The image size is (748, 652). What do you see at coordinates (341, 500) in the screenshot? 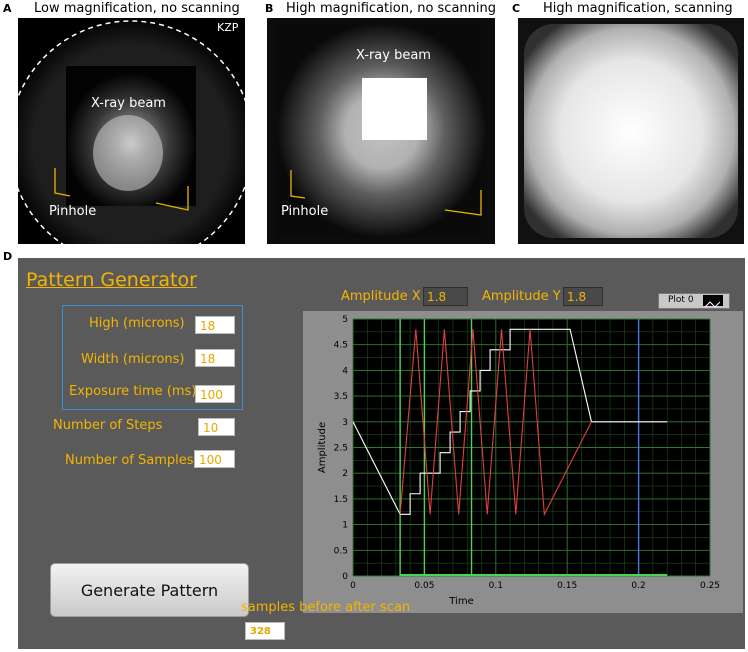
I see `y-tick-label: 1.5` at bounding box center [341, 500].